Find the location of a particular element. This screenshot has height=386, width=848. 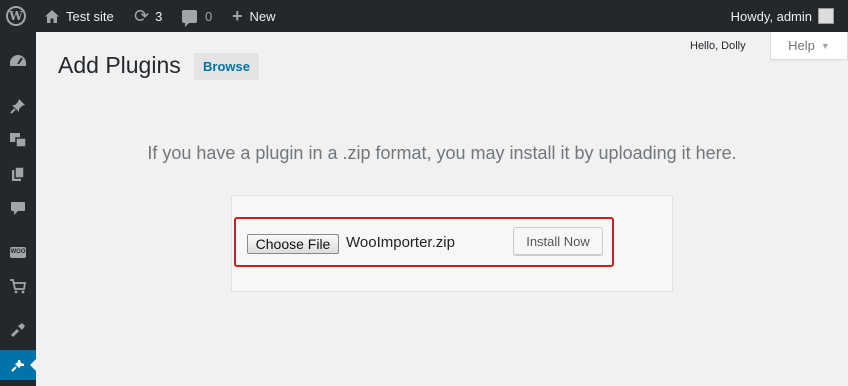

woocommerce-icon: WOO is located at coordinates (18, 252).